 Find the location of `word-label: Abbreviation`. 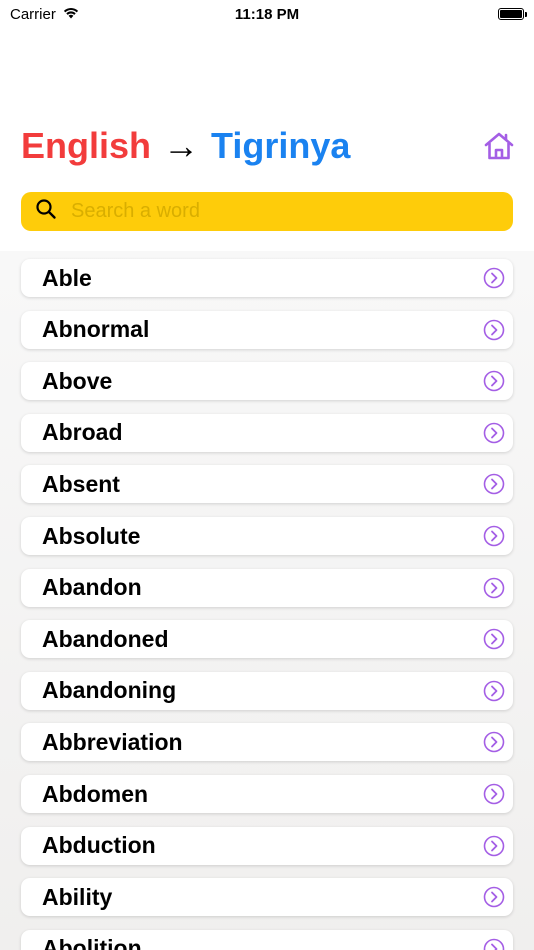

word-label: Abbreviation is located at coordinates (112, 741).